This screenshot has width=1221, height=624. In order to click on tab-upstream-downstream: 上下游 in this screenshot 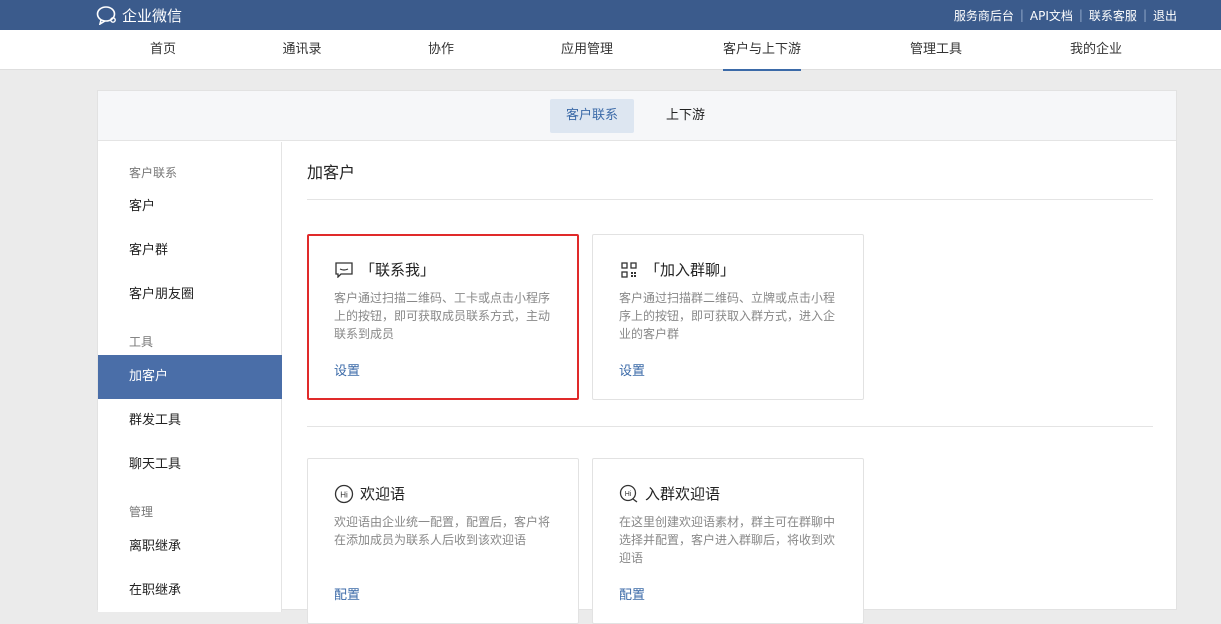, I will do `click(685, 116)`.